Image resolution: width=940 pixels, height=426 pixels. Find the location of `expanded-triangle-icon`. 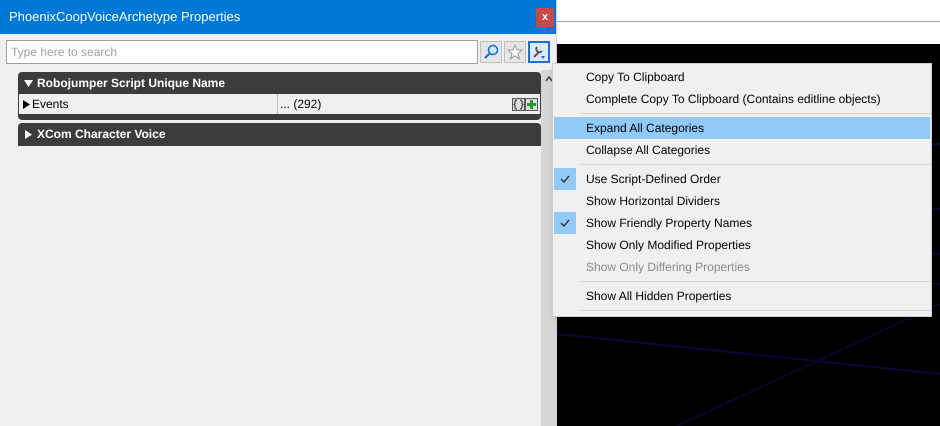

expanded-triangle-icon is located at coordinates (28, 83).